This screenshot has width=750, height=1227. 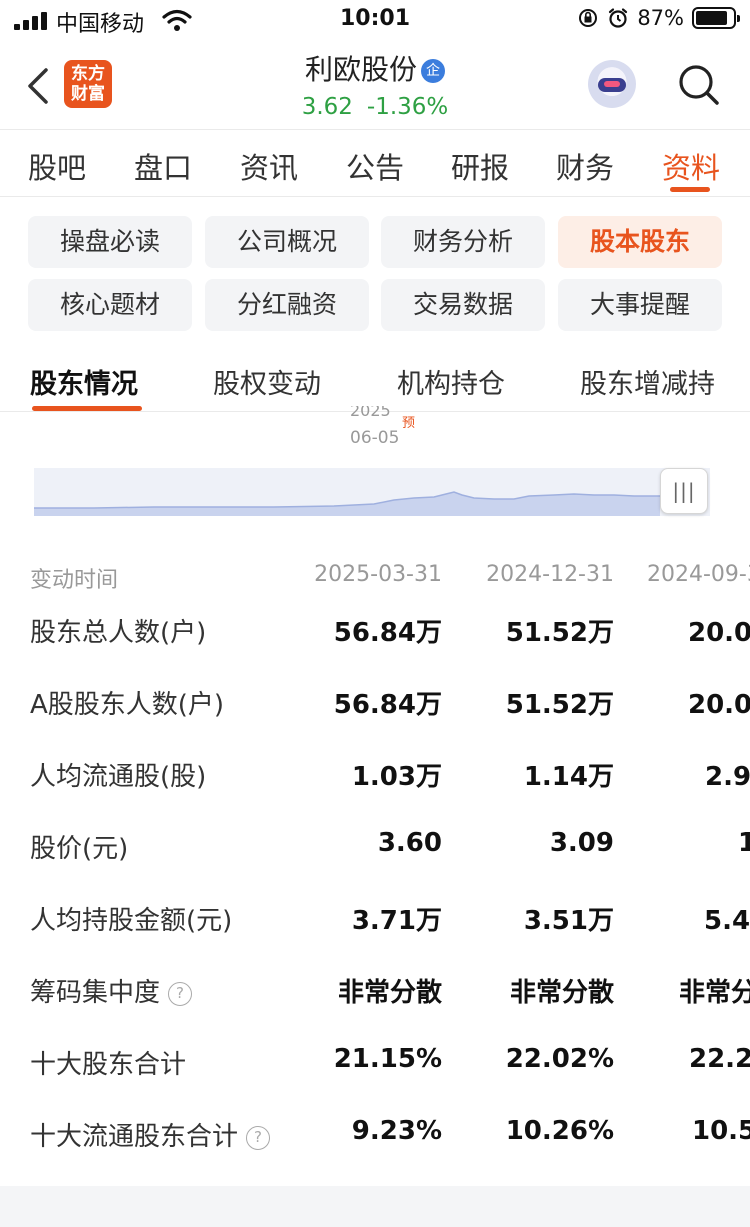 What do you see at coordinates (409, 843) in the screenshot?
I see `table-cell: 3.60` at bounding box center [409, 843].